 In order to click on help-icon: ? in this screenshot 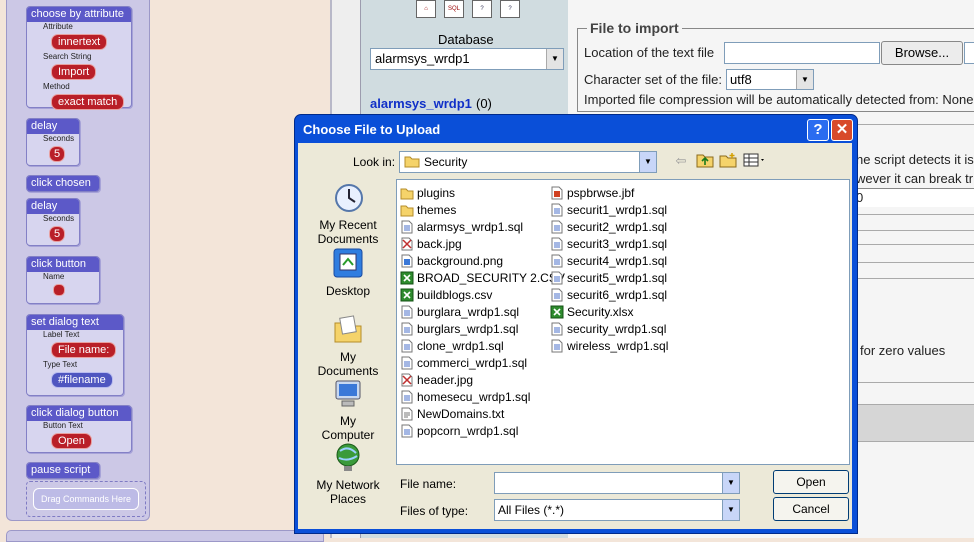, I will do `click(818, 130)`.